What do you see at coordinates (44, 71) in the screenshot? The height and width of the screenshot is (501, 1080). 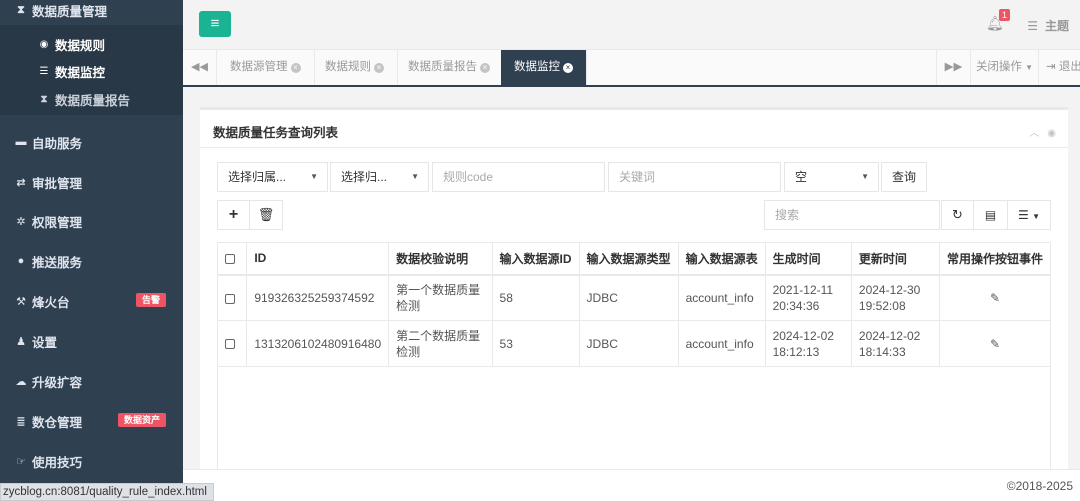 I see `list-icon: ☰` at bounding box center [44, 71].